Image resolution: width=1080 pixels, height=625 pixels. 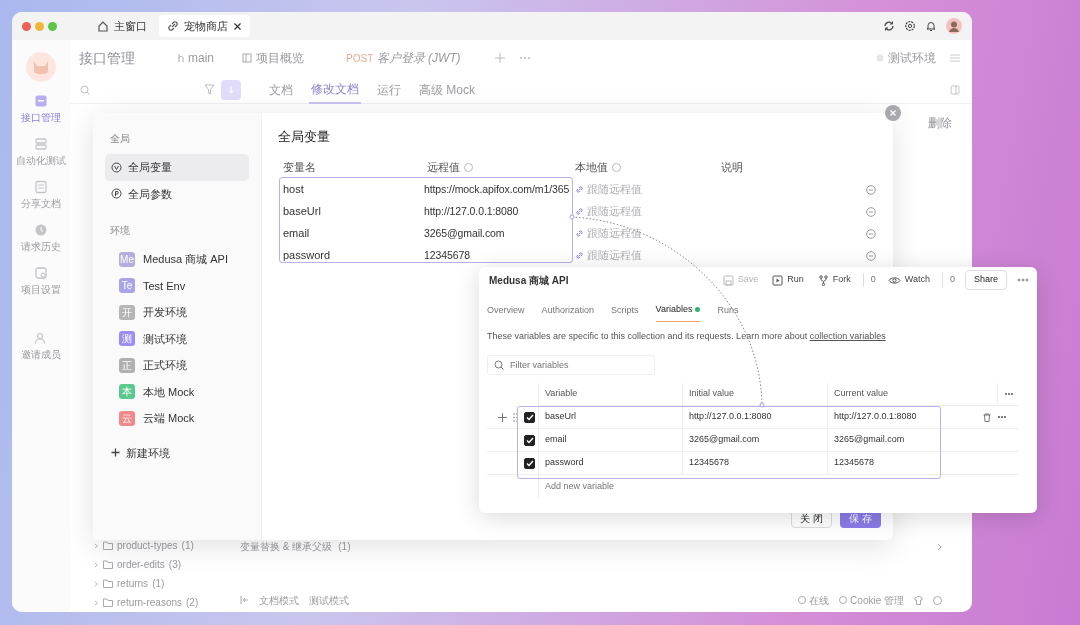 I want to click on tab: Scripts, so click(x=625, y=309).